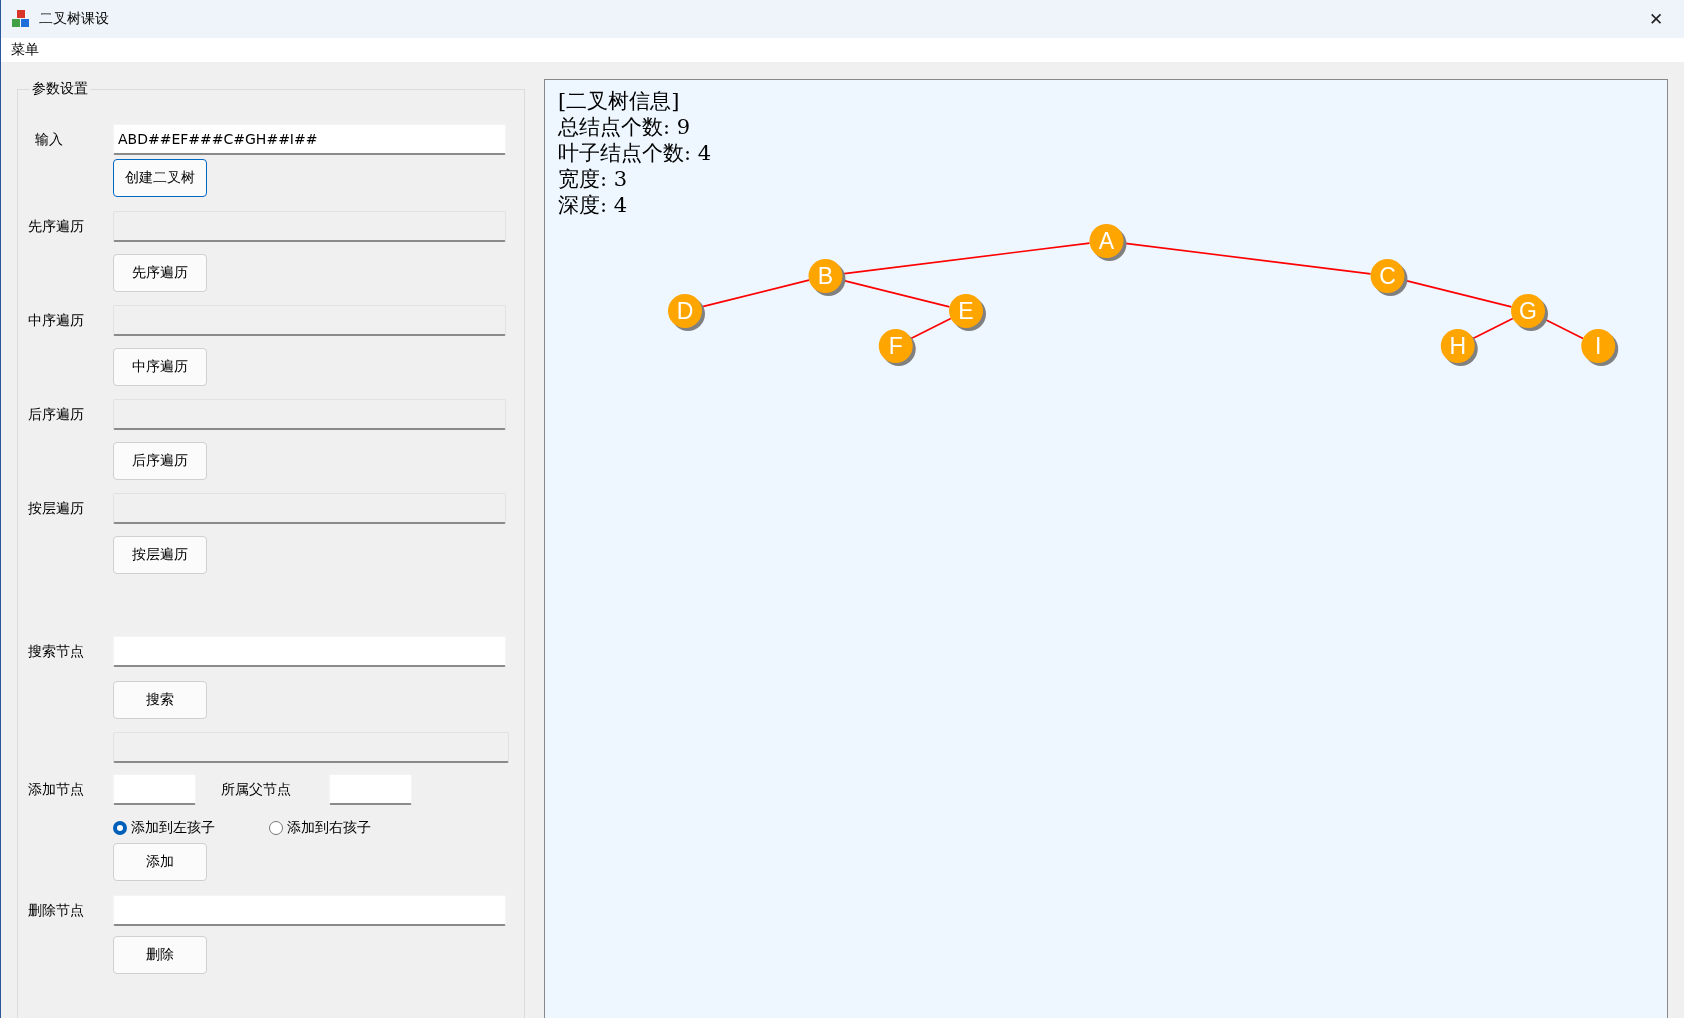  Describe the element at coordinates (56, 226) in the screenshot. I see `field-label: 先序遍历` at that location.